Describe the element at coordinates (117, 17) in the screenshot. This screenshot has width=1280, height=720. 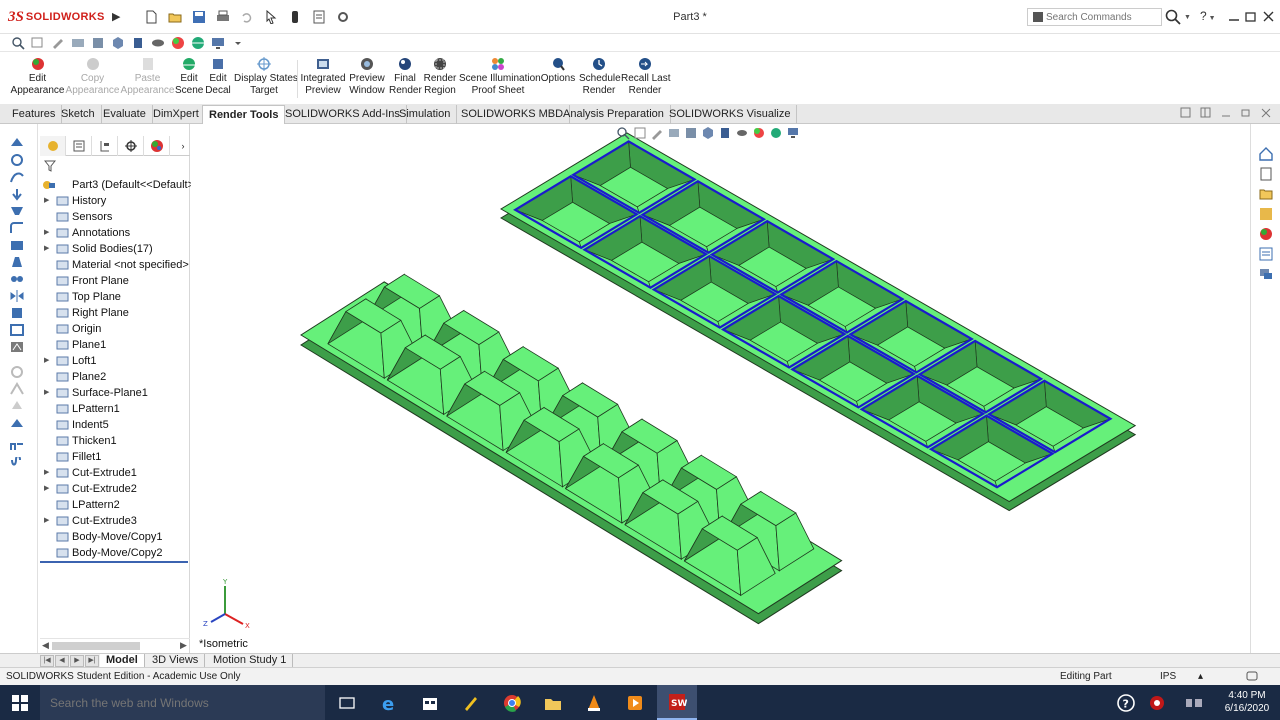
I see `menu-expand-arrow-icon: ▶` at that location.